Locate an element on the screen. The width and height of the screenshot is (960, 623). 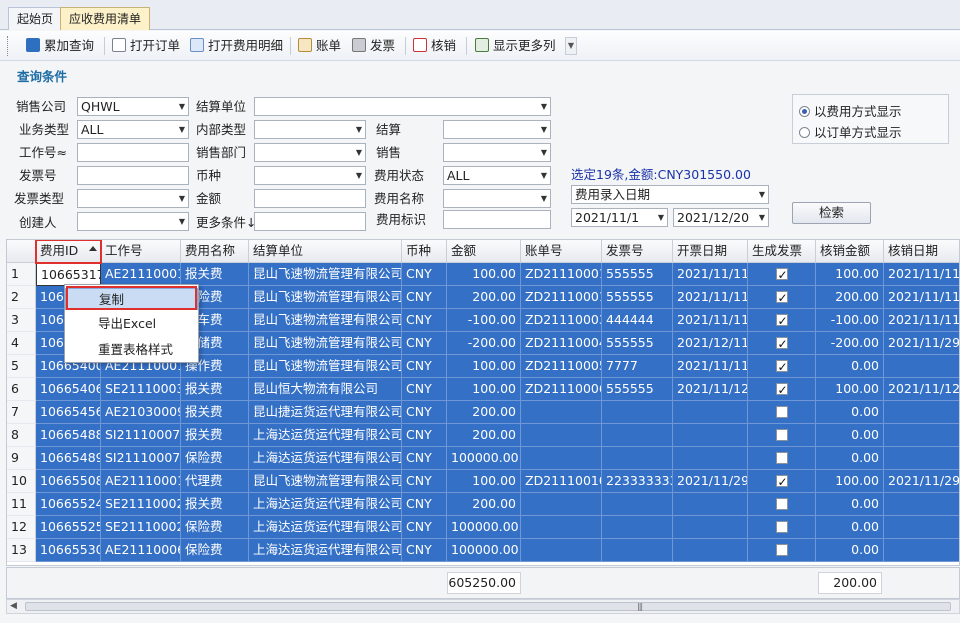
row-number: 10 is located at coordinates (21, 481).